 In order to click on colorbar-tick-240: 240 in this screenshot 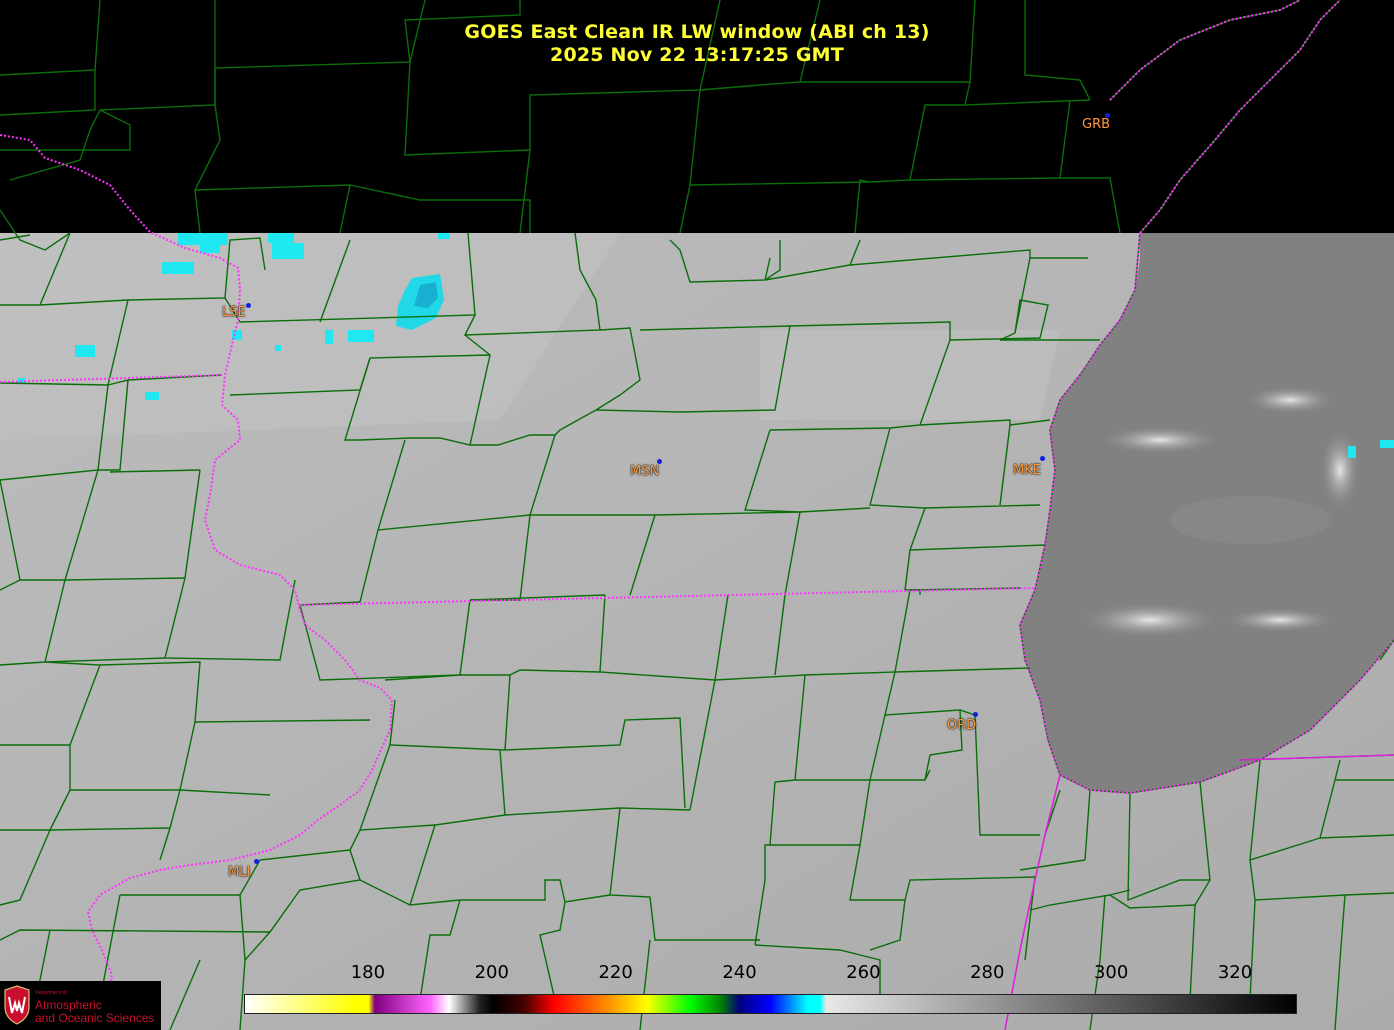, I will do `click(739, 972)`.